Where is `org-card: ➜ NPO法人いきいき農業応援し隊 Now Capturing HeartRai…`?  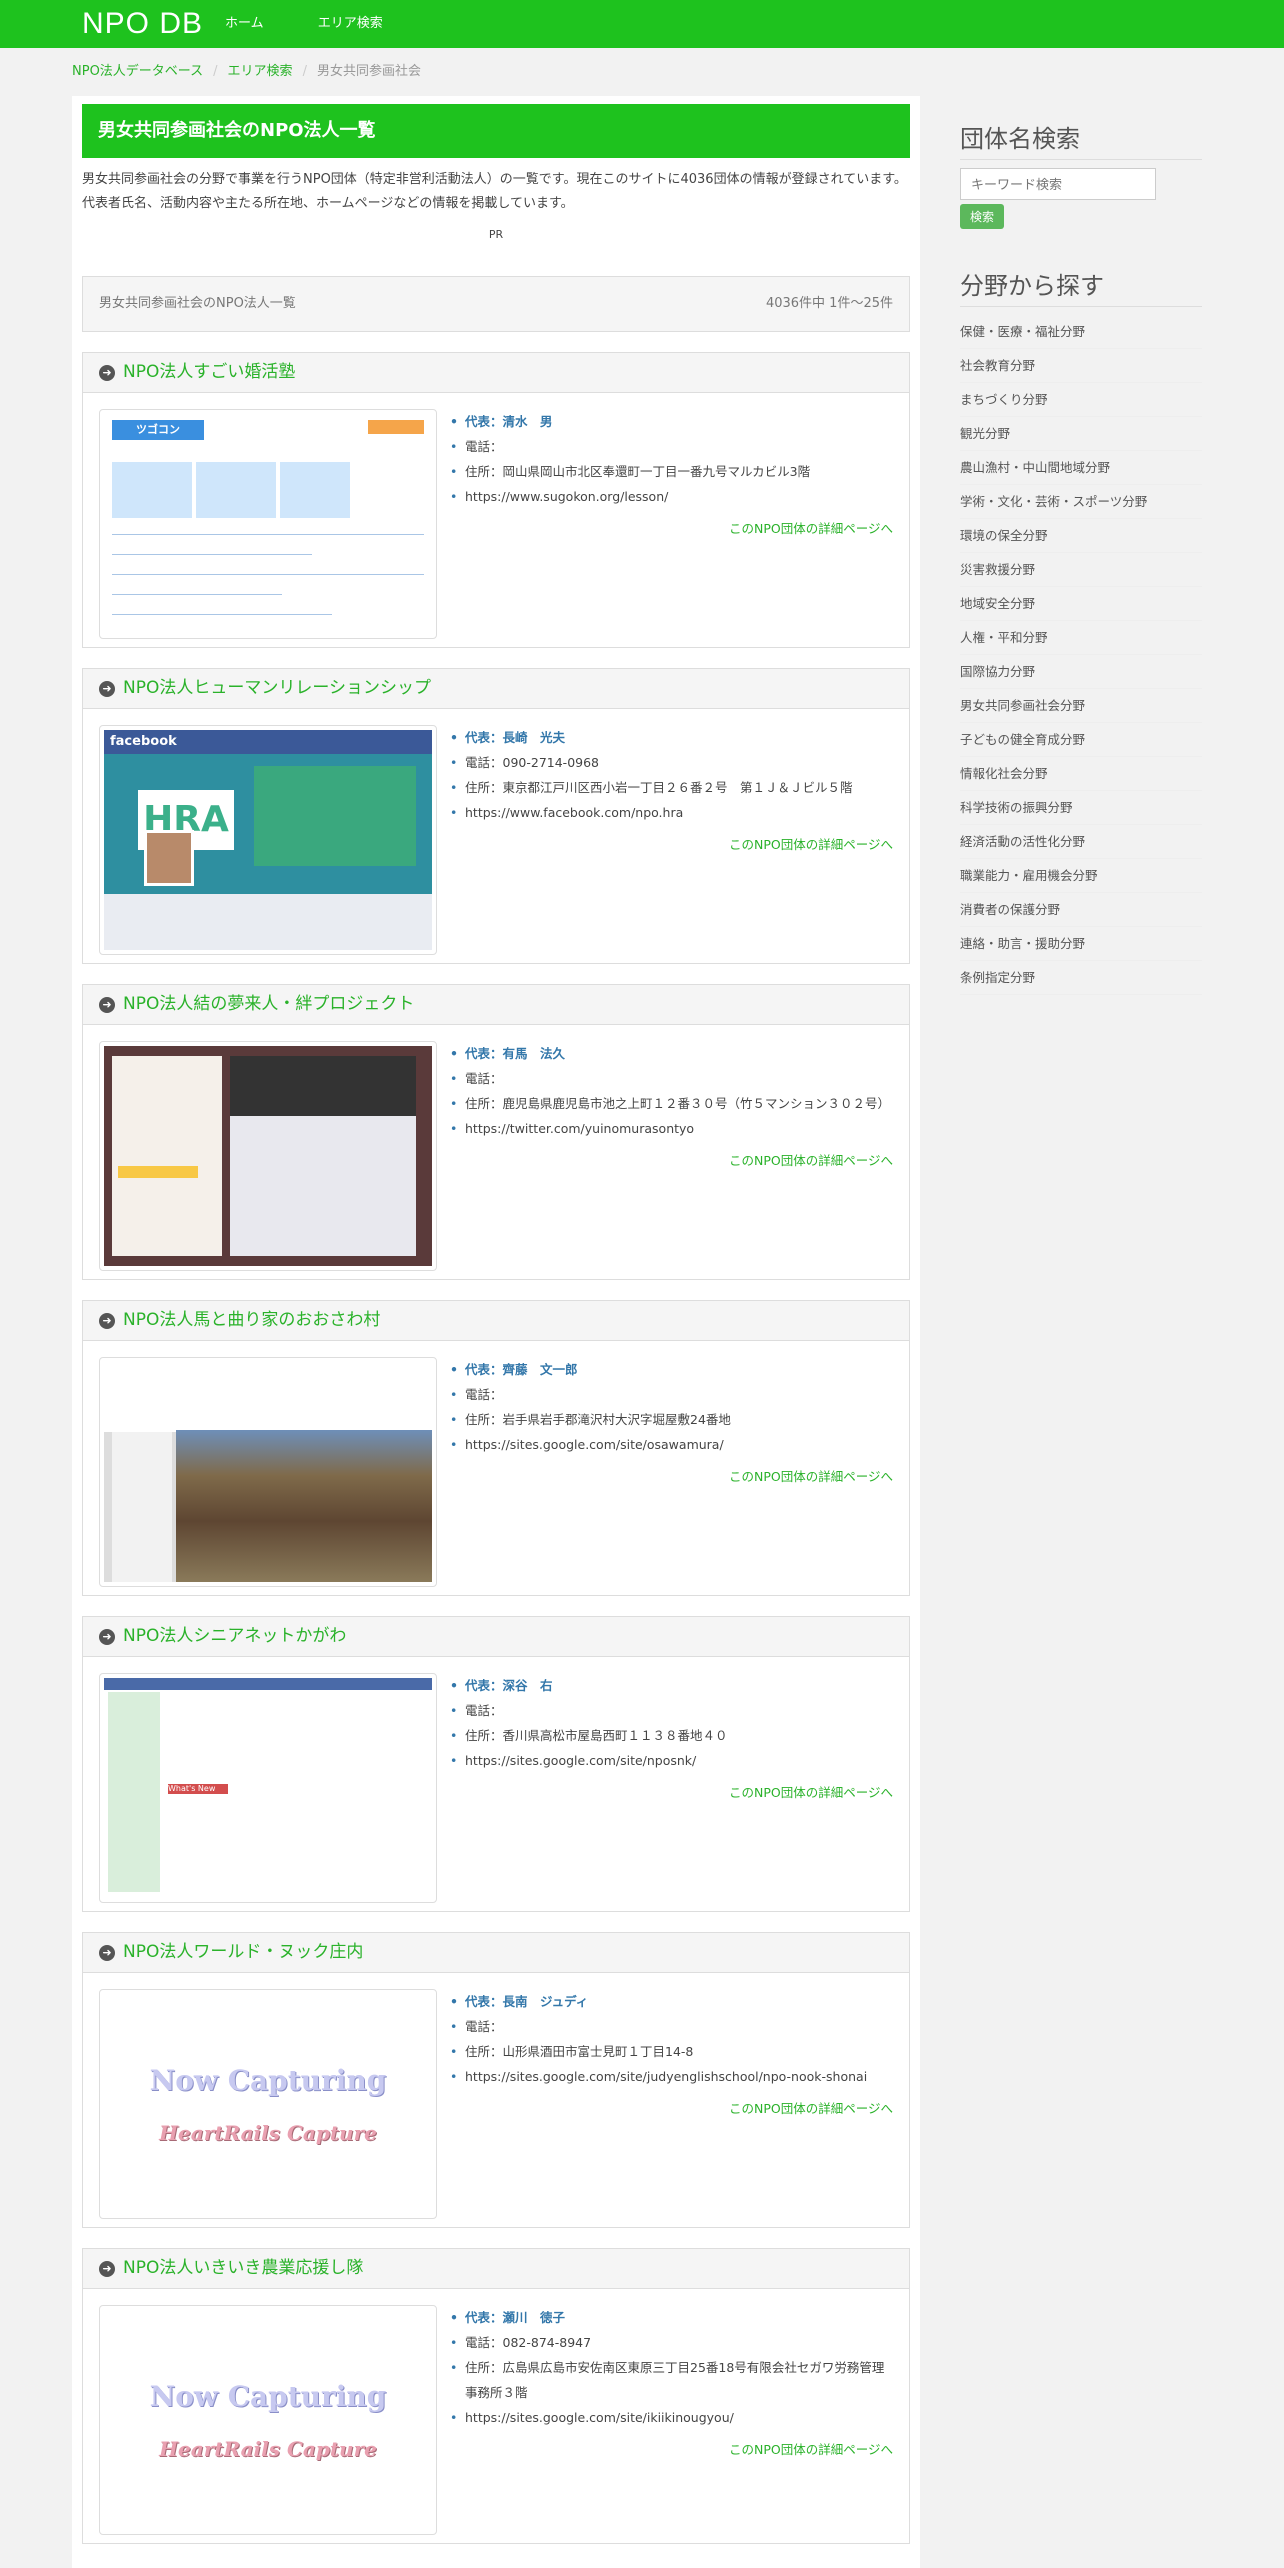
org-card: ➜ NPO法人いきいき農業応援し隊 Now Capturing HeartRai… is located at coordinates (496, 2396).